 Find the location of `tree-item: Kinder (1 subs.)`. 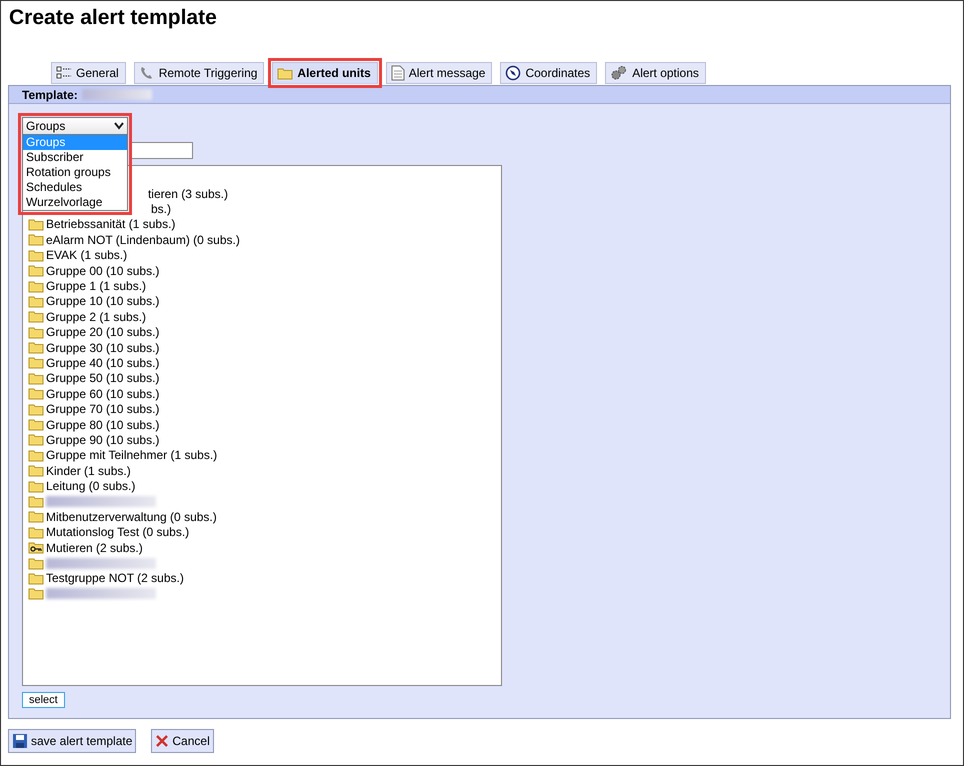

tree-item: Kinder (1 subs.) is located at coordinates (88, 471).